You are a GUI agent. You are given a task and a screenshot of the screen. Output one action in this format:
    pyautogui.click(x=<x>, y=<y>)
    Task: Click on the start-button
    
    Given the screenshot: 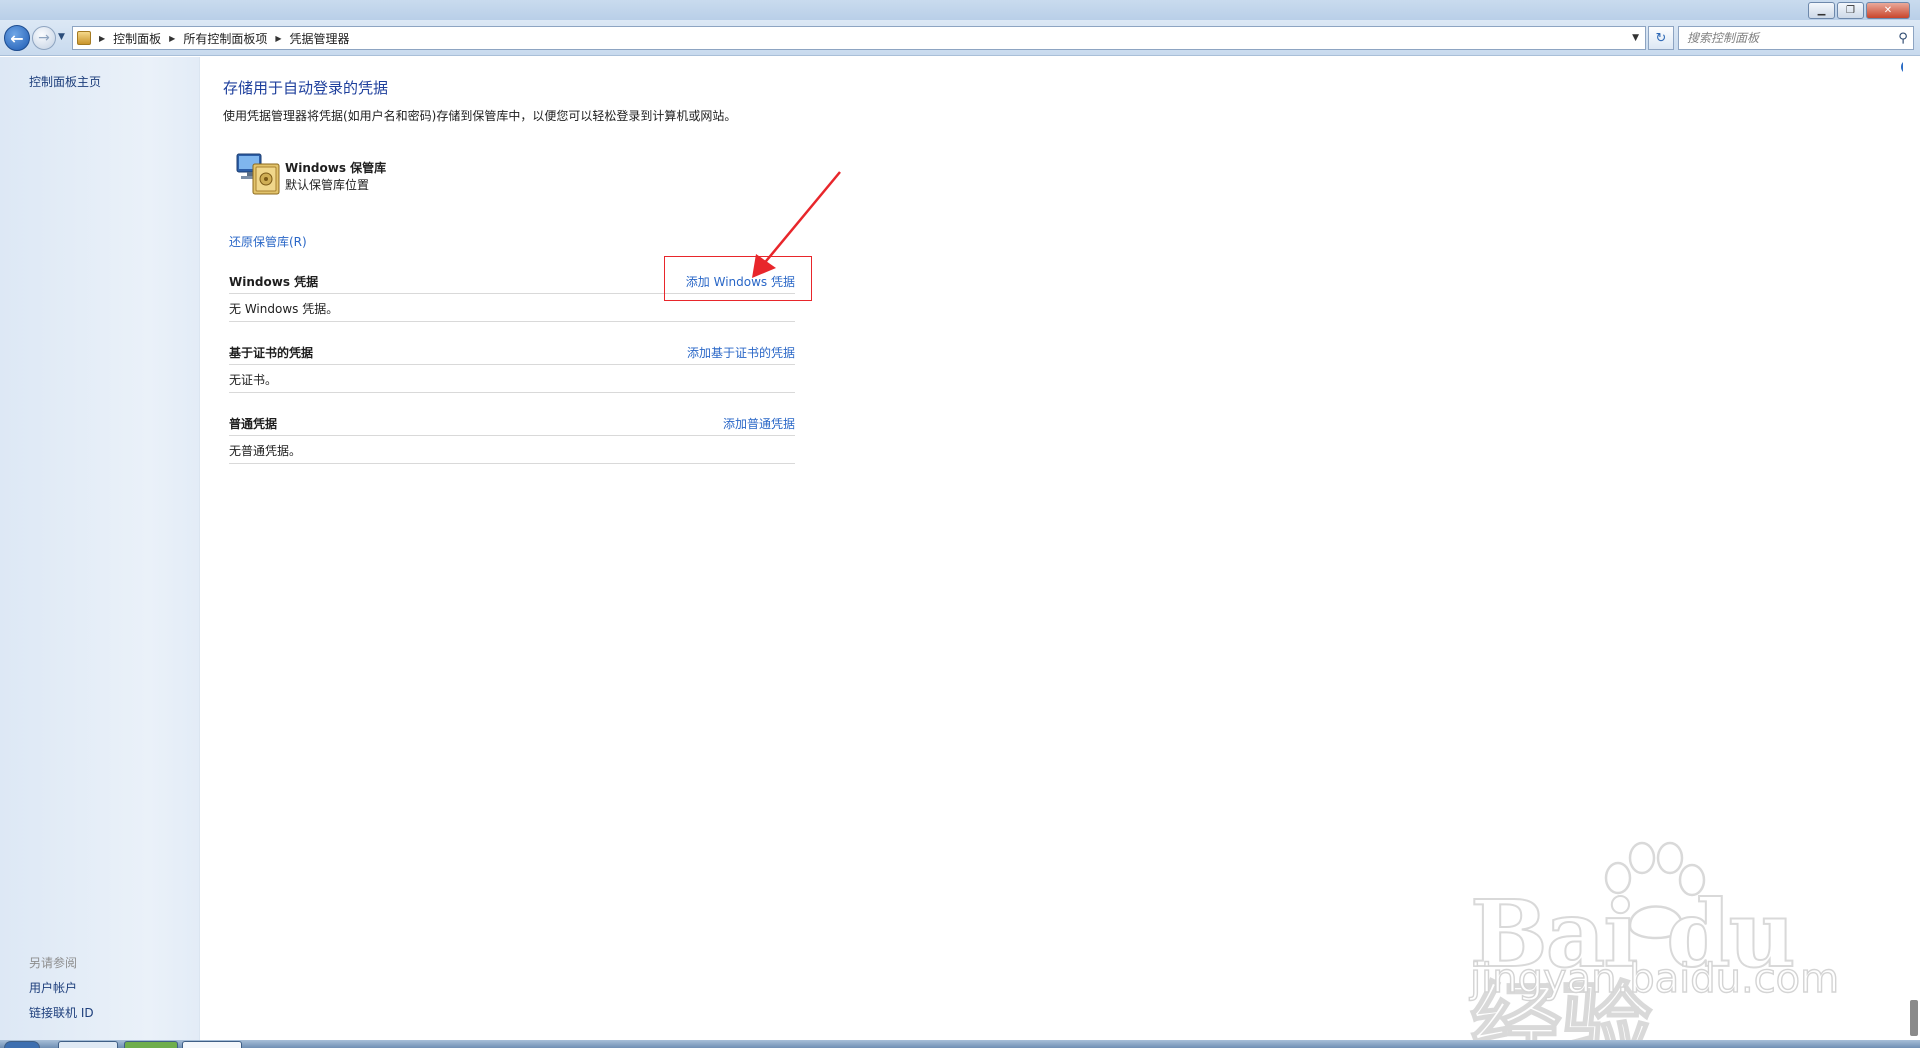 What is the action you would take?
    pyautogui.click(x=22, y=1044)
    